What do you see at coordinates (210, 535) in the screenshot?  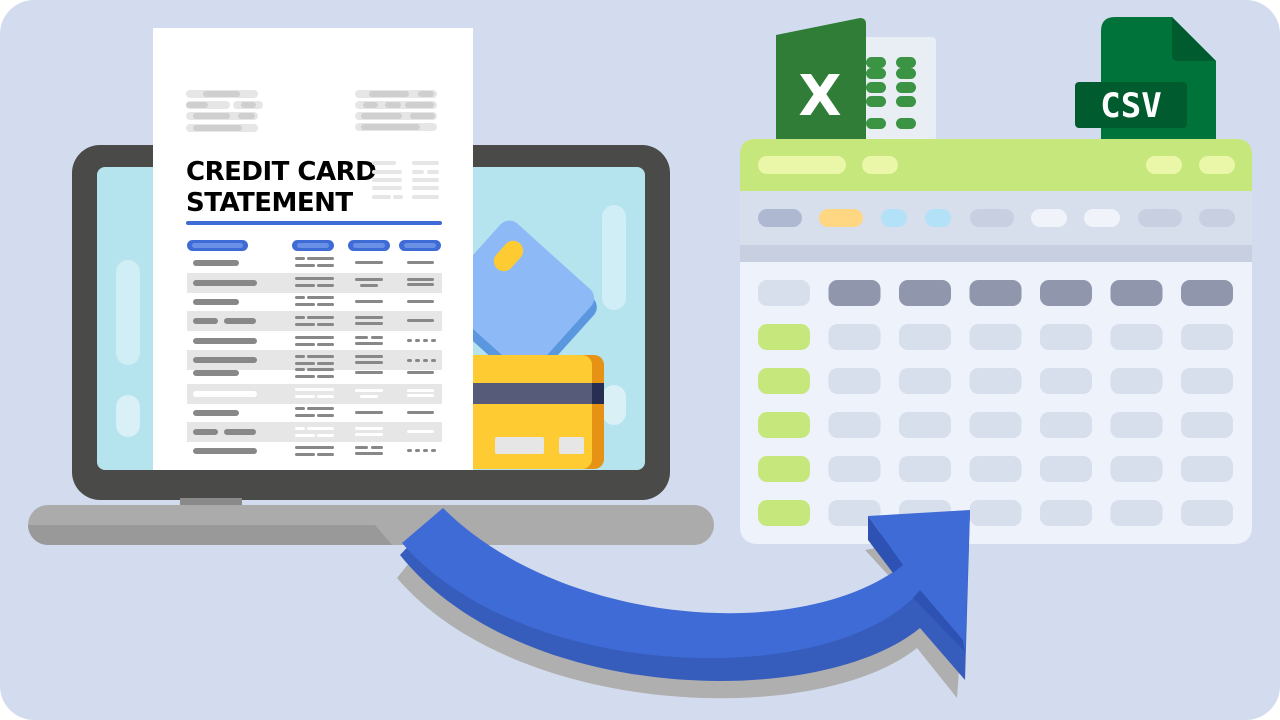 I see `laptop-base-shade` at bounding box center [210, 535].